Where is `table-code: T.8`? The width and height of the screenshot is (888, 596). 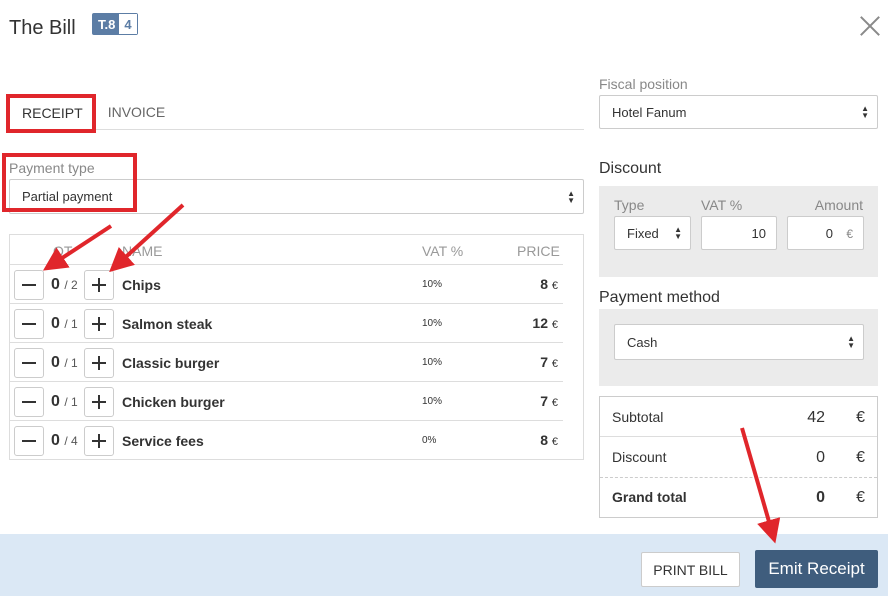 table-code: T.8 is located at coordinates (106, 24).